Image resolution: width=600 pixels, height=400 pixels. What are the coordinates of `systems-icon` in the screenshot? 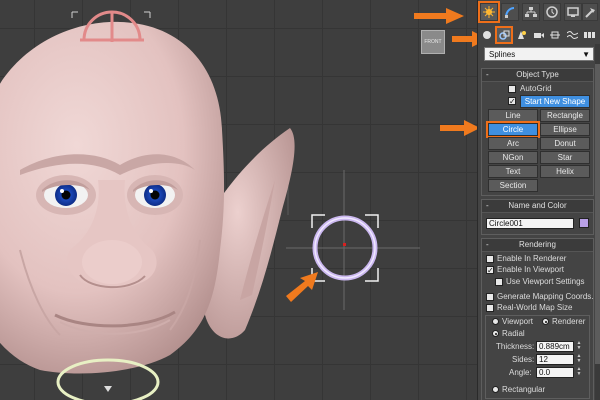 It's located at (589, 35).